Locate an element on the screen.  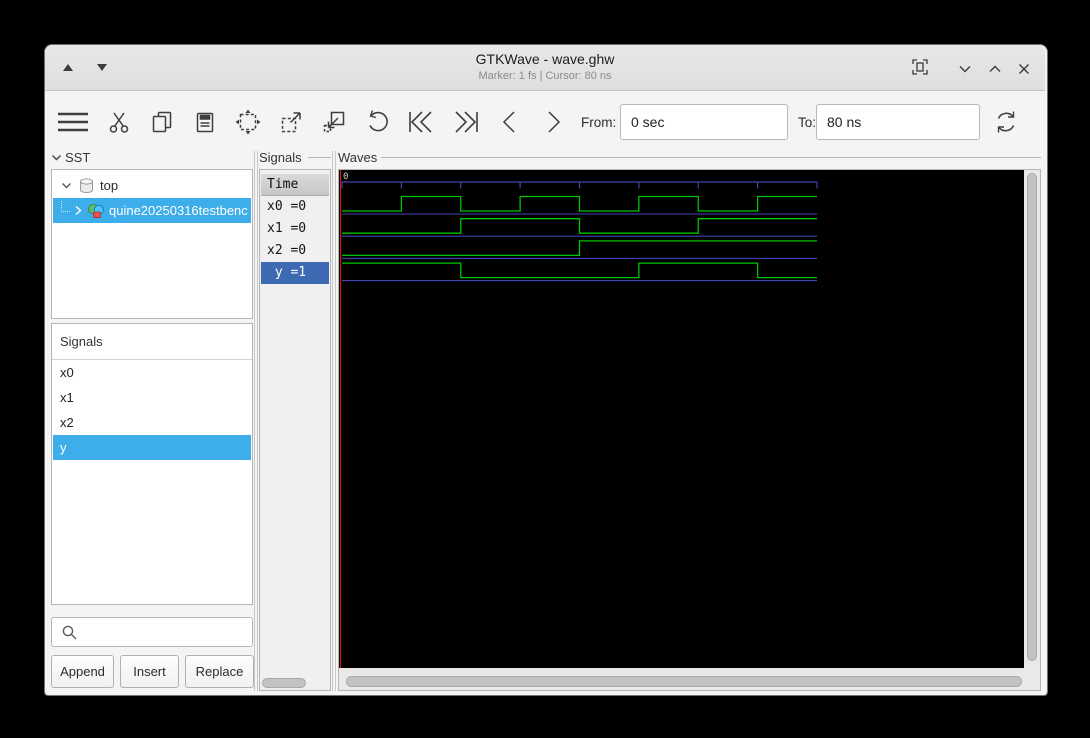
tree-item-top: top is located at coordinates (152, 185).